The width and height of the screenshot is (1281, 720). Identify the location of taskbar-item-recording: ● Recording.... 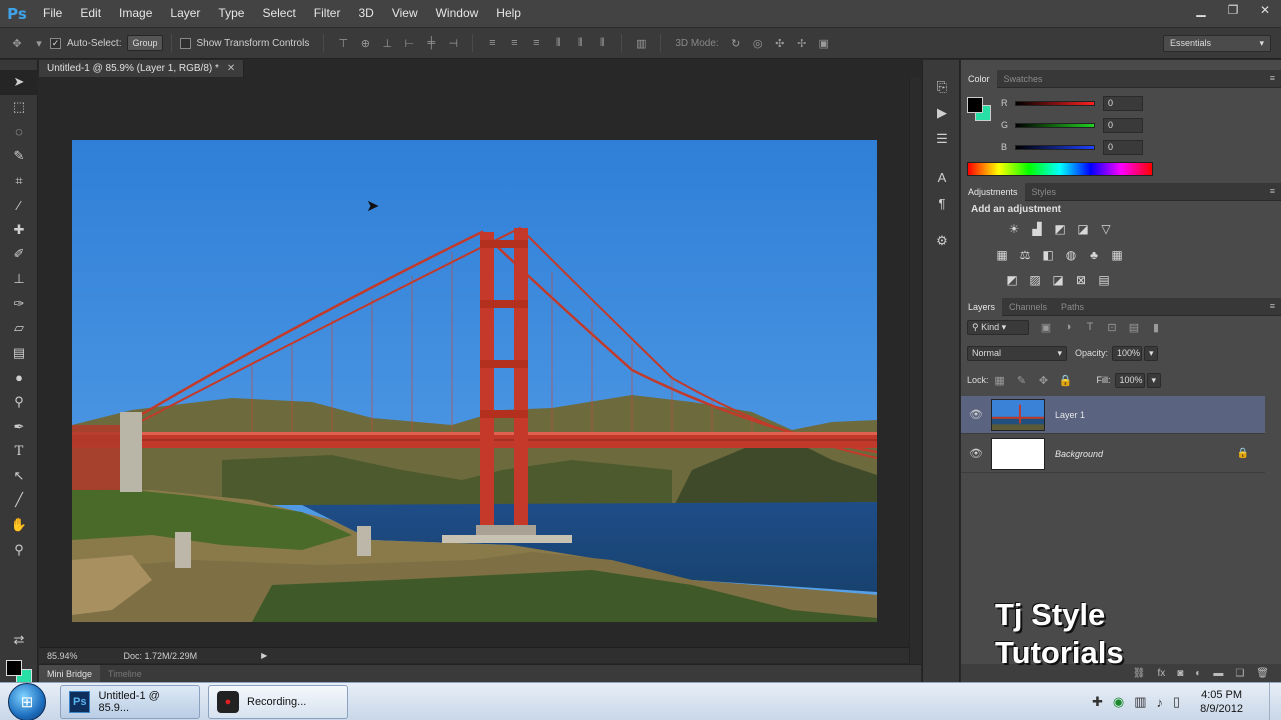
(278, 701).